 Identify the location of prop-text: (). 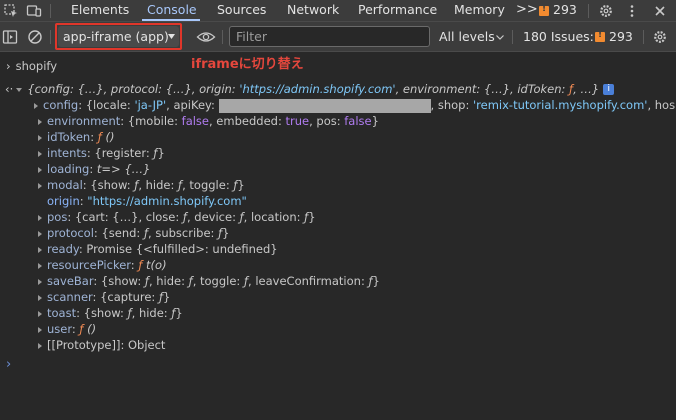
(90, 329).